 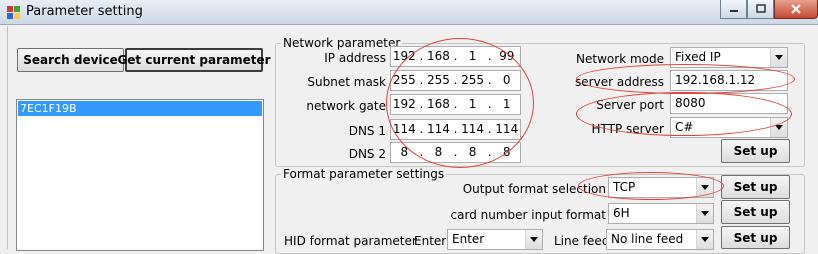 I want to click on network-setup-button: Set up, so click(x=755, y=151).